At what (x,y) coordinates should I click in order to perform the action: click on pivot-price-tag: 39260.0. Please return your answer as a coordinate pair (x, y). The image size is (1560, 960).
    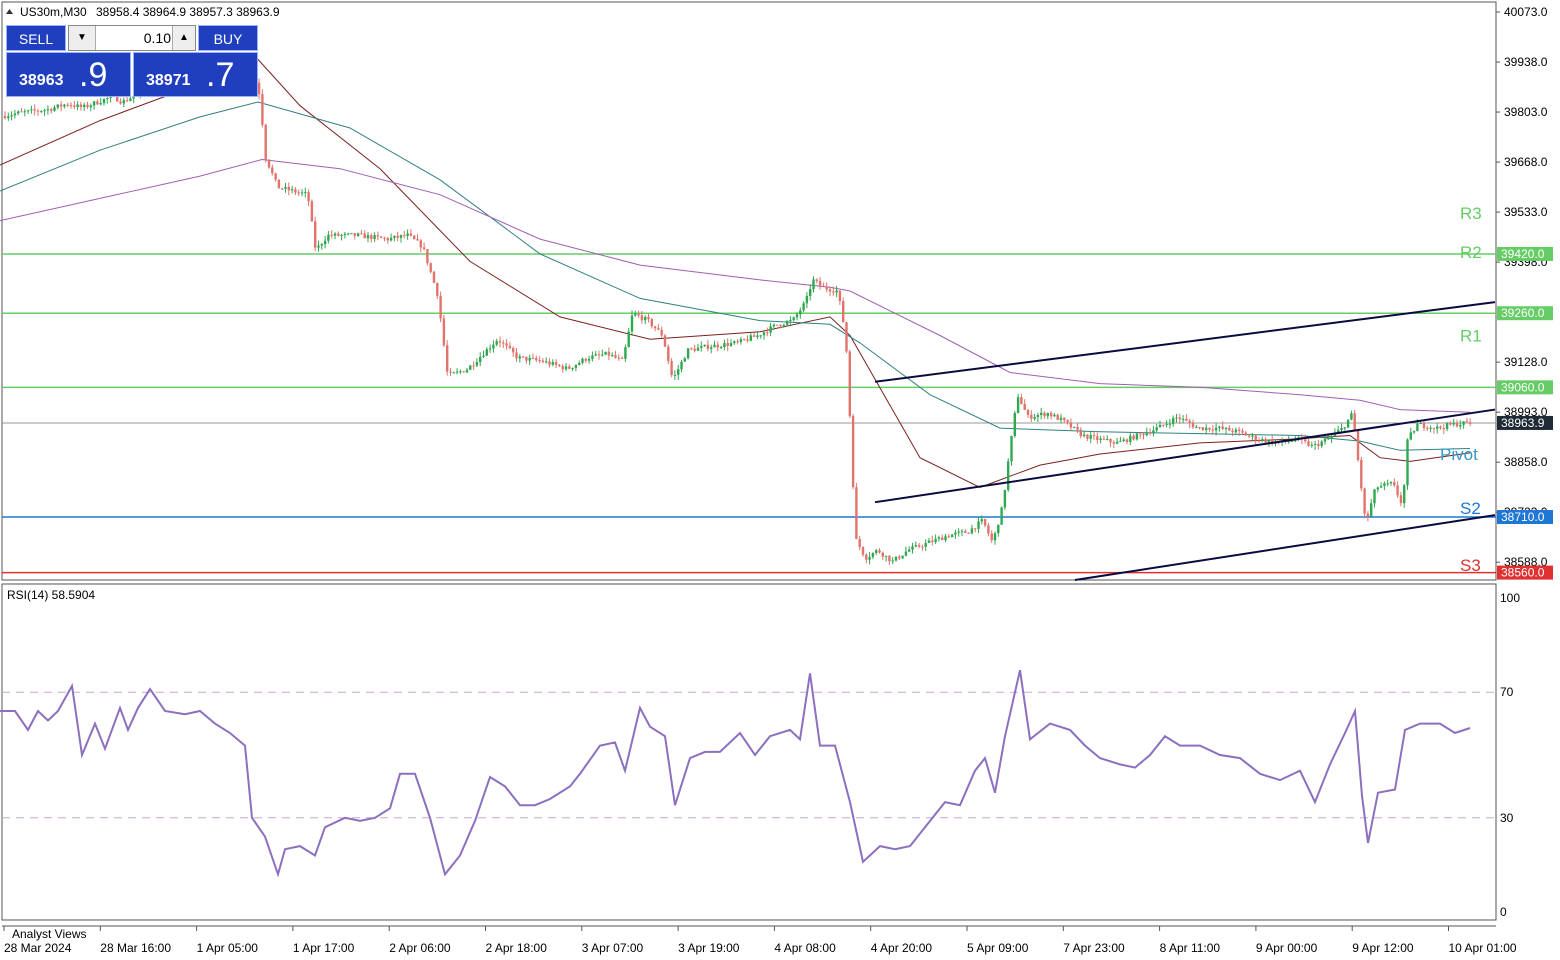
    Looking at the image, I should click on (1523, 313).